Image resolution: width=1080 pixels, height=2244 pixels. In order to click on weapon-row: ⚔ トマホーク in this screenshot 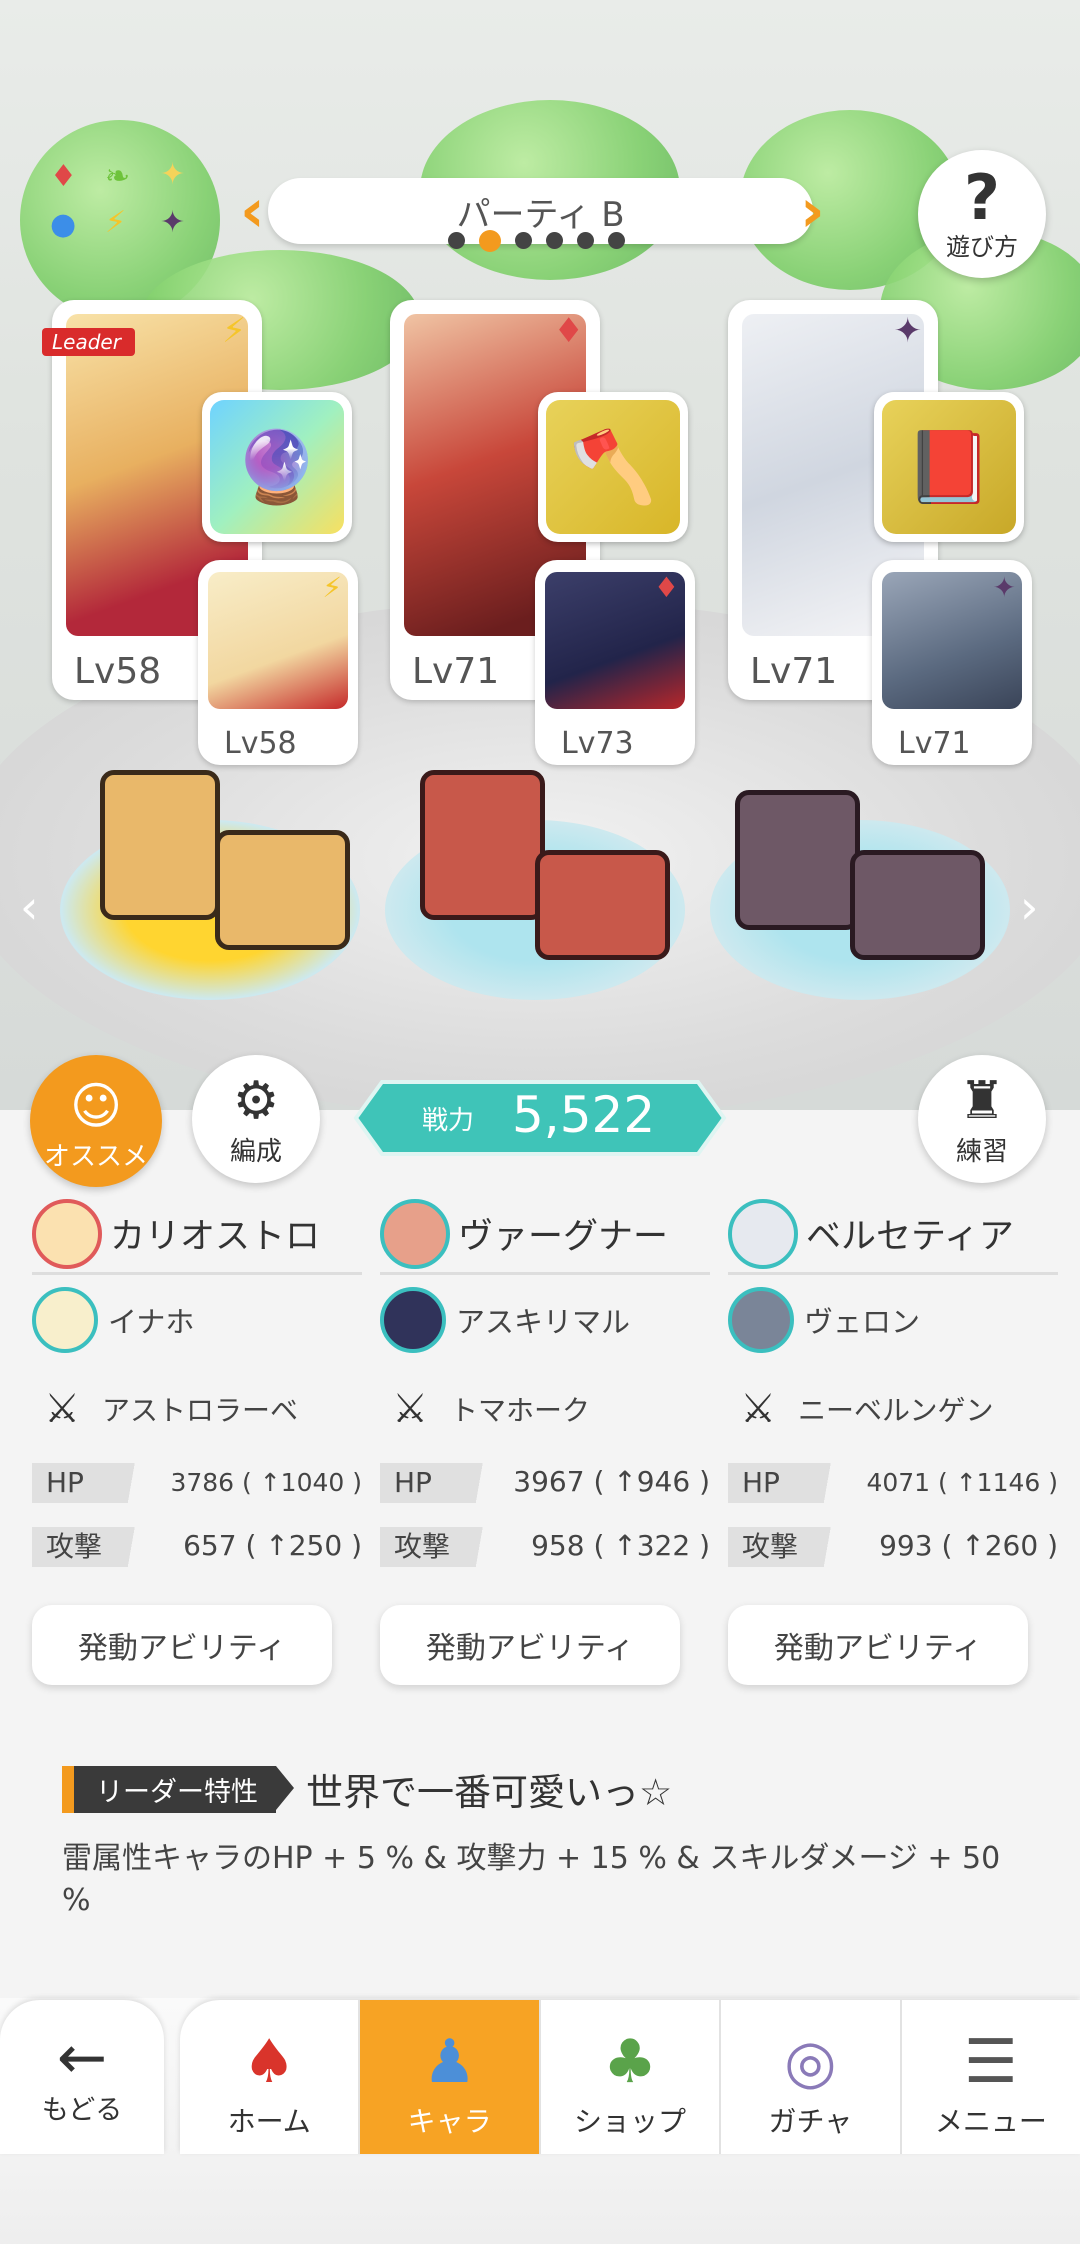, I will do `click(545, 1409)`.